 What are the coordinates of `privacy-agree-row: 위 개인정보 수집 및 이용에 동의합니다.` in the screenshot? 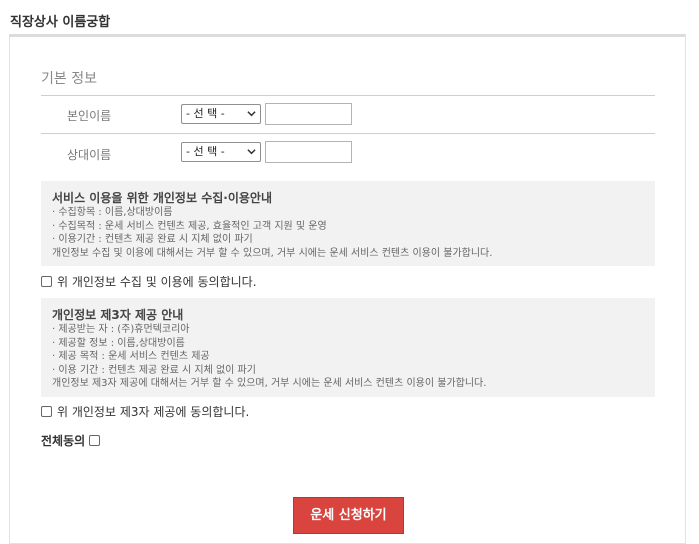 It's located at (149, 281).